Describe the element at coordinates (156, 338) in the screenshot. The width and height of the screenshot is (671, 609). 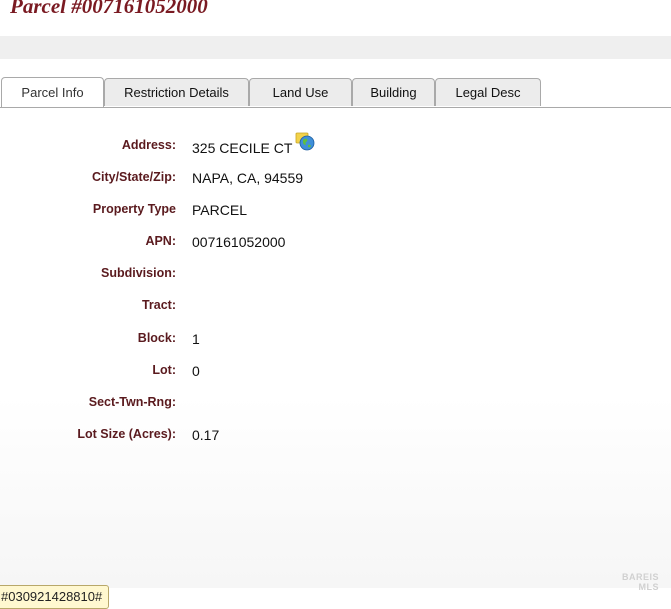
I see `field-label-block: Block:` at that location.